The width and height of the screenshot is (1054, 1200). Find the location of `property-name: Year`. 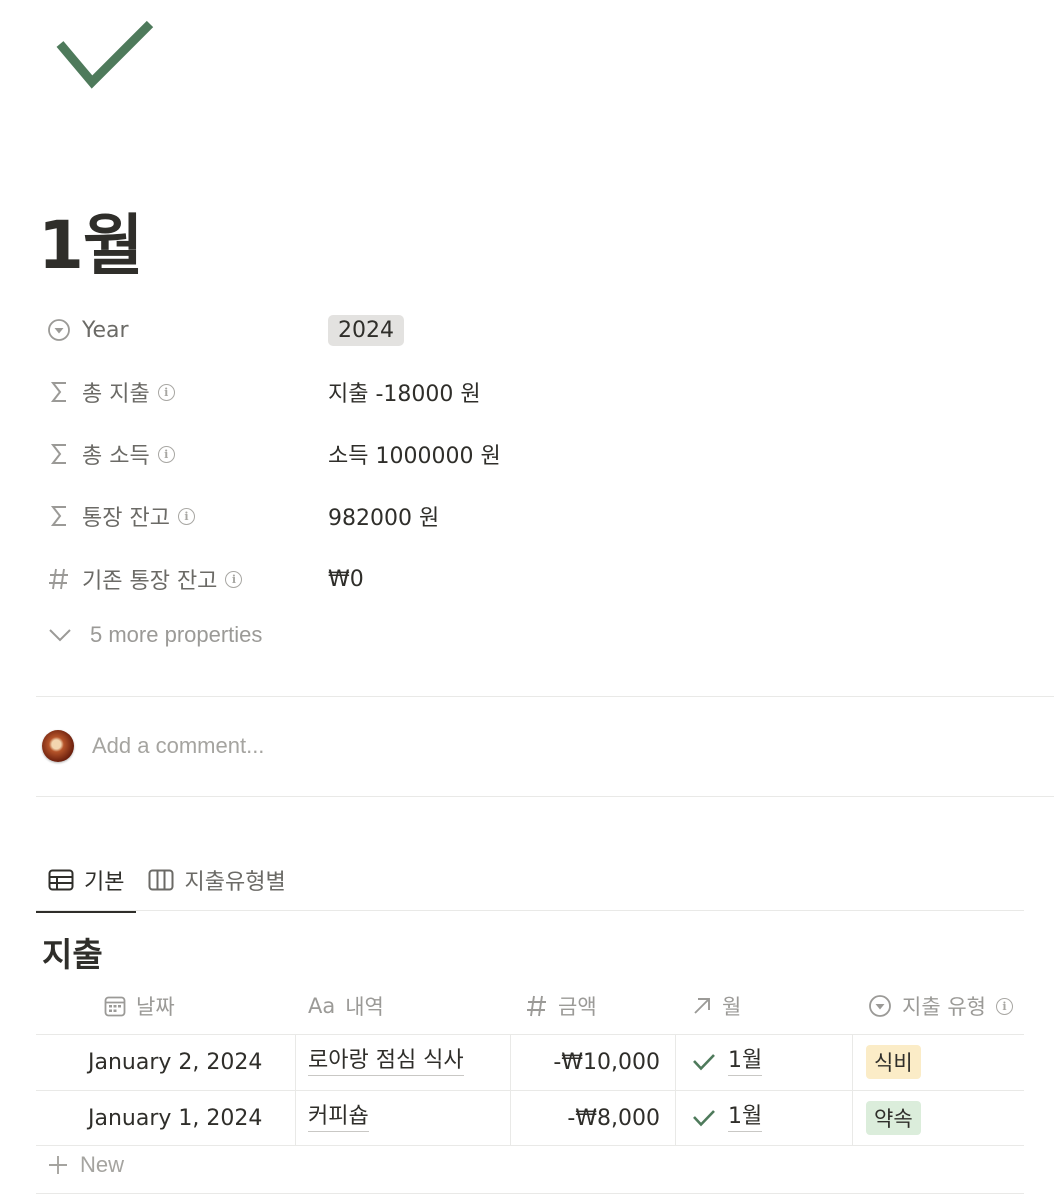

property-name: Year is located at coordinates (105, 330).